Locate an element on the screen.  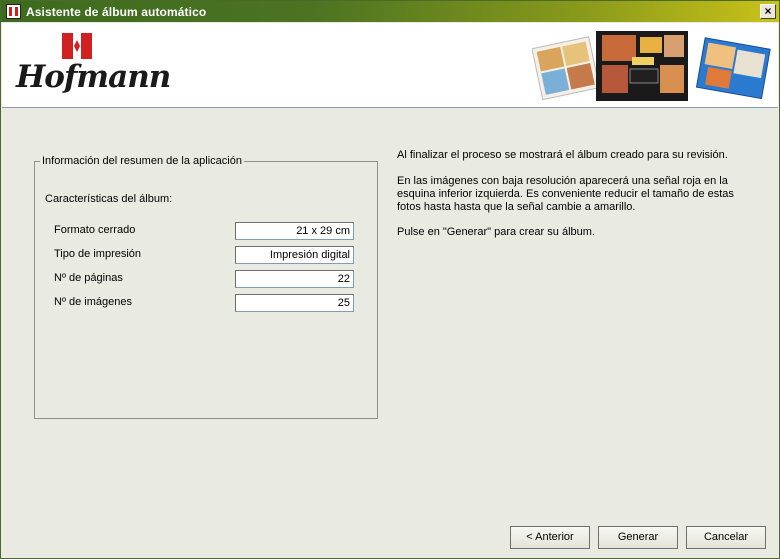
window-title: Asistente de álbum automático is located at coordinates (116, 12).